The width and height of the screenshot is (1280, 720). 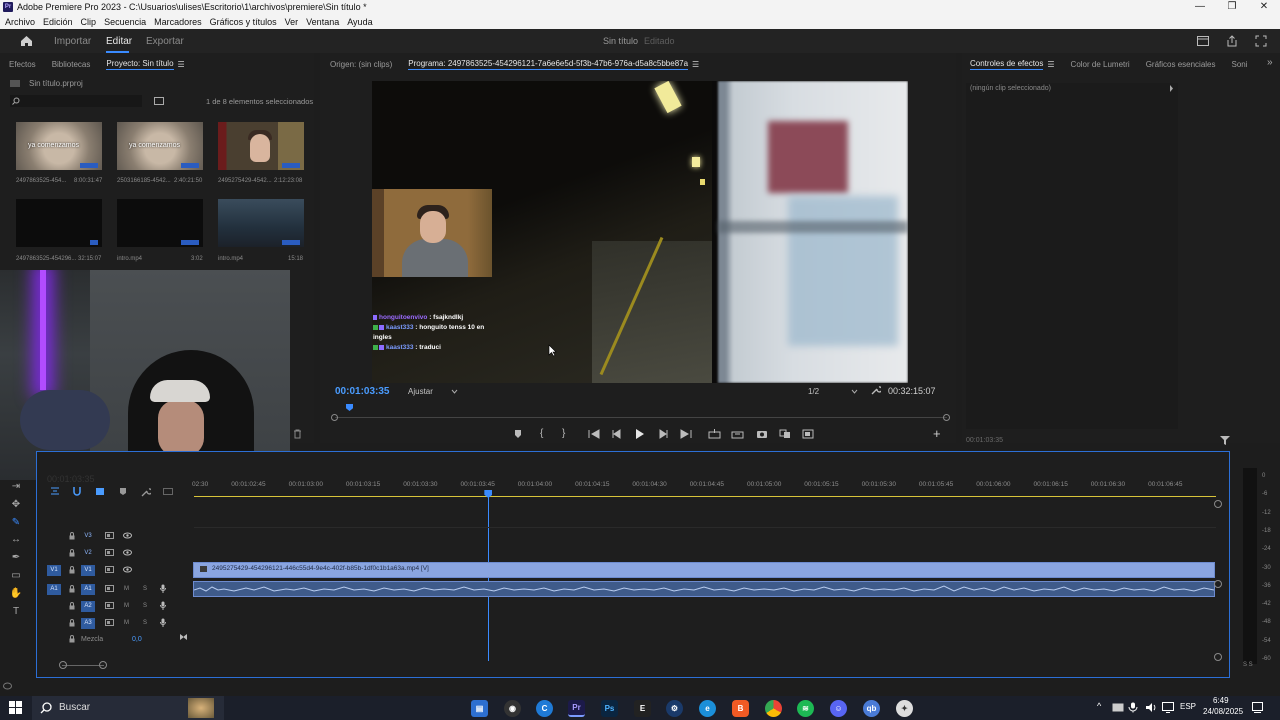 I want to click on scrub-playhead, so click(x=349, y=407).